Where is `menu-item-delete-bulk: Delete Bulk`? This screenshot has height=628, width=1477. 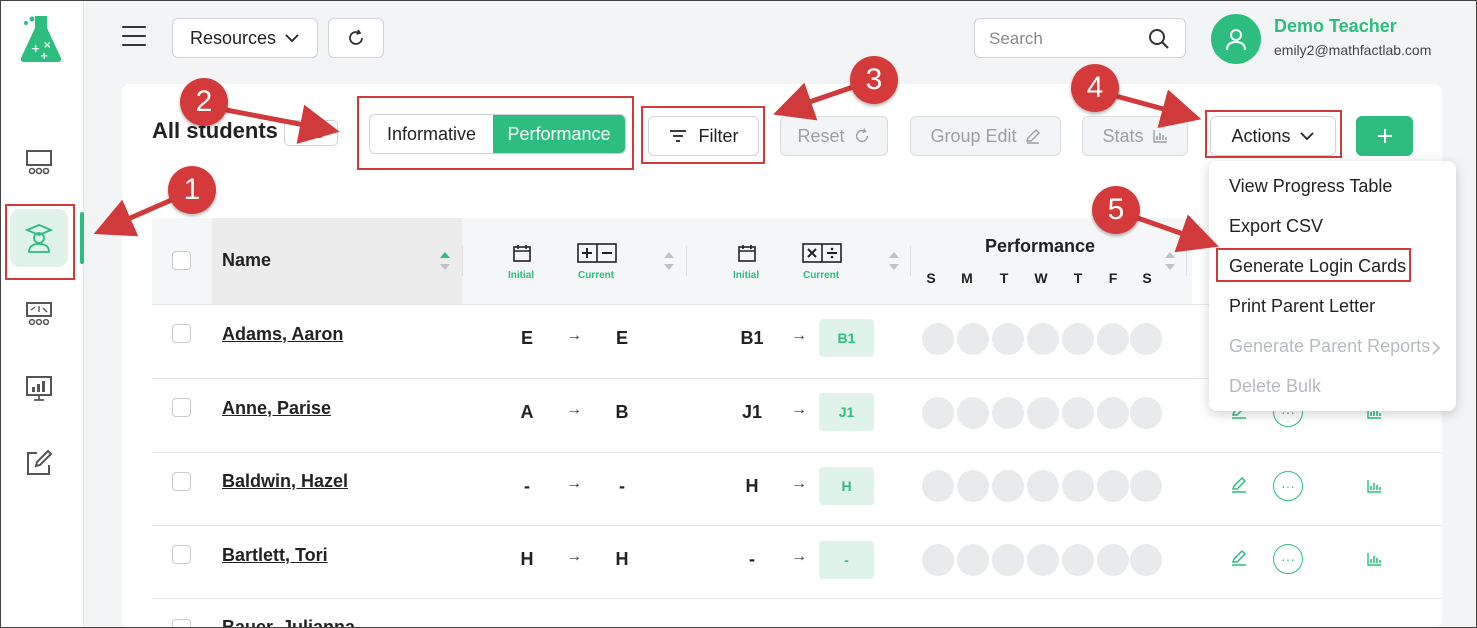
menu-item-delete-bulk: Delete Bulk is located at coordinates (1275, 386).